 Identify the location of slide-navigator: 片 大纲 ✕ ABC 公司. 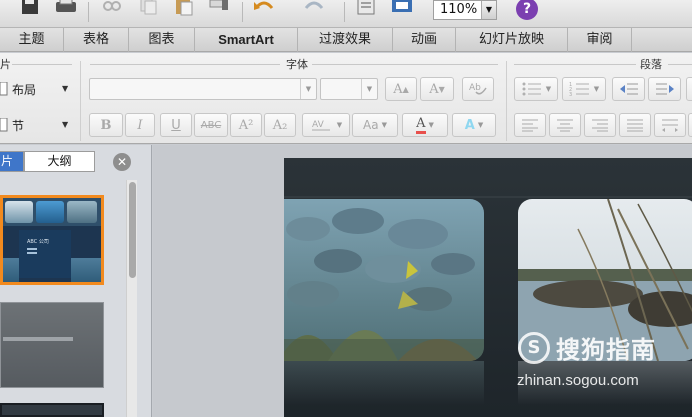
(76, 281).